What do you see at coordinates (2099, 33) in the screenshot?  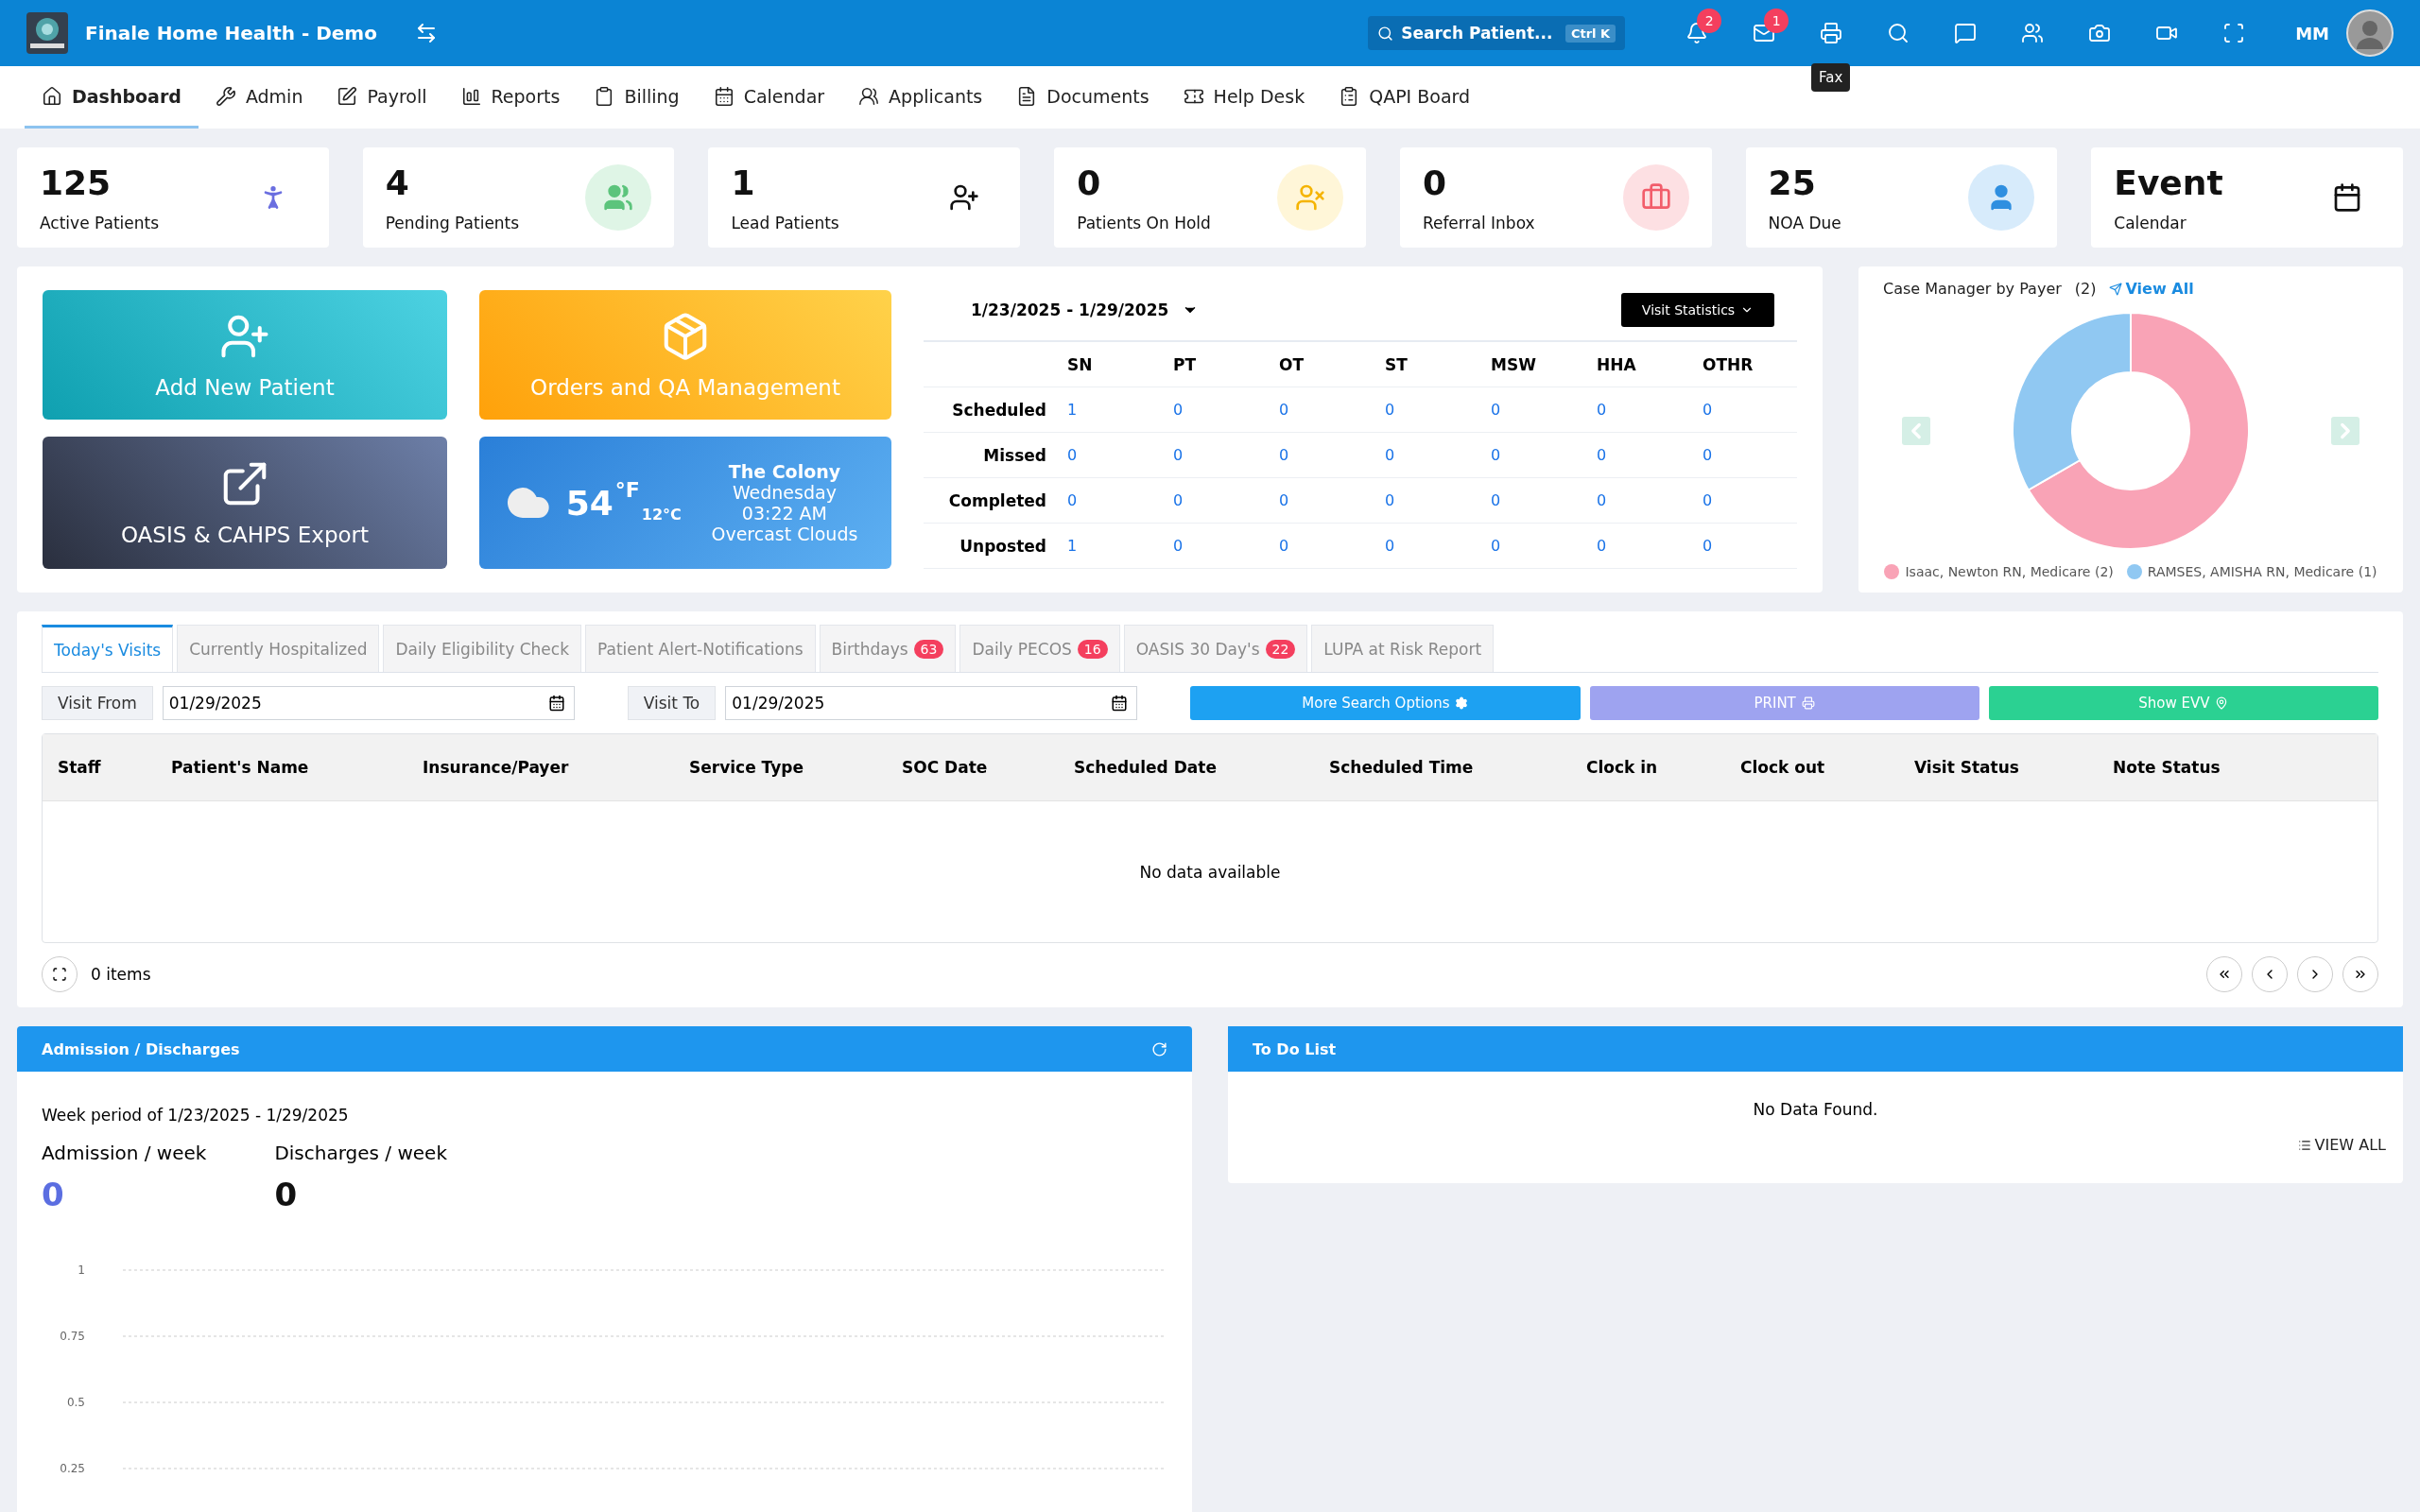 I see `camera-icon` at bounding box center [2099, 33].